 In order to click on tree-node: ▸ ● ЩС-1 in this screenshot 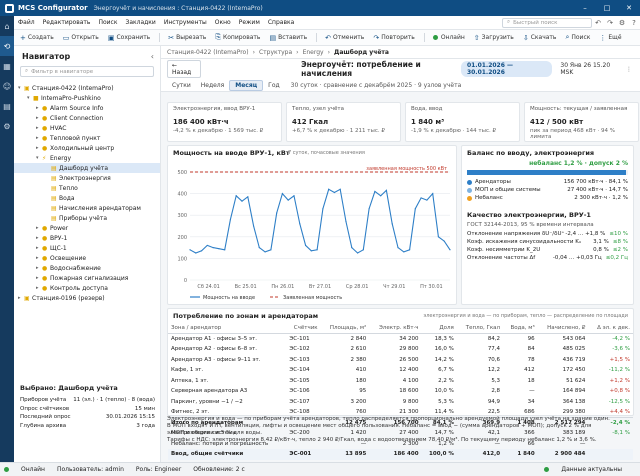, I will do `click(87, 248)`.